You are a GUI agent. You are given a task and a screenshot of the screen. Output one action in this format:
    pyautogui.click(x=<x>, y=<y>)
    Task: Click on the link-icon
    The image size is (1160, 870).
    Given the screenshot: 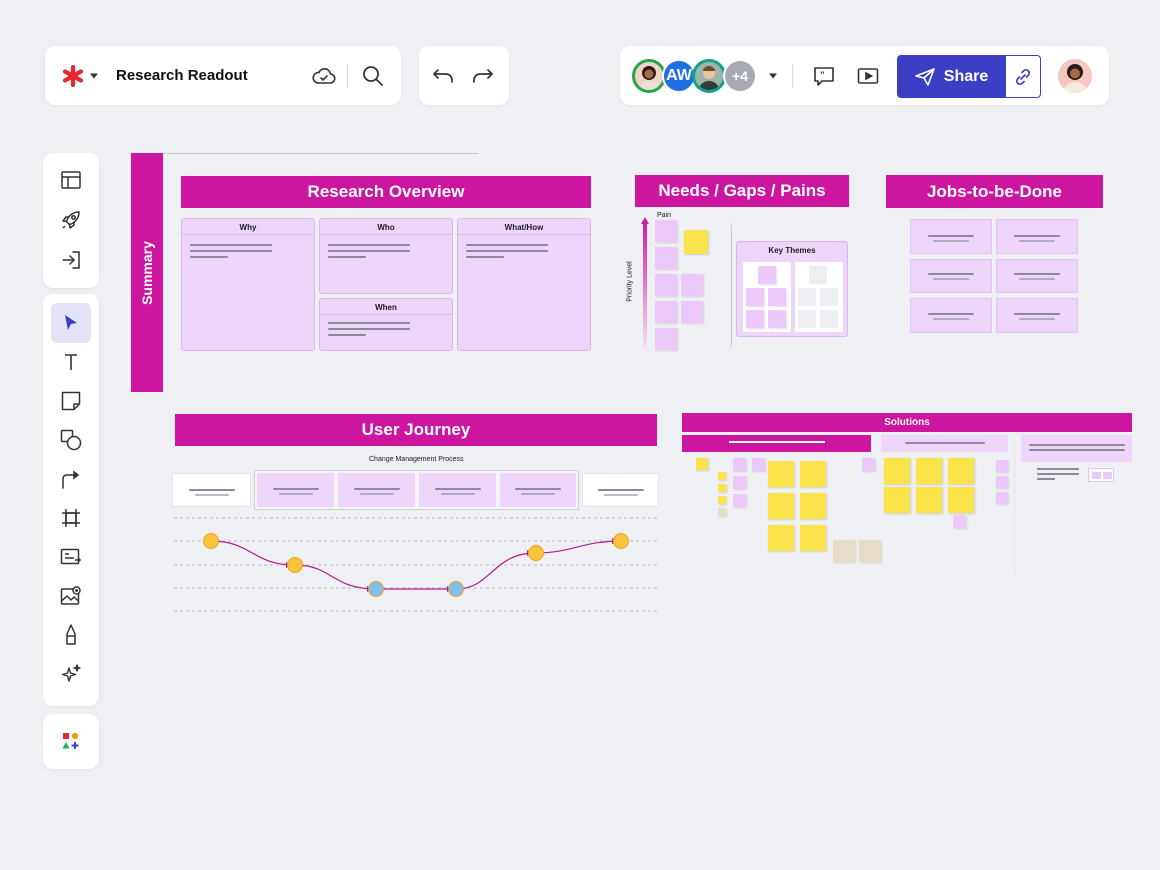 What is the action you would take?
    pyautogui.click(x=1023, y=76)
    